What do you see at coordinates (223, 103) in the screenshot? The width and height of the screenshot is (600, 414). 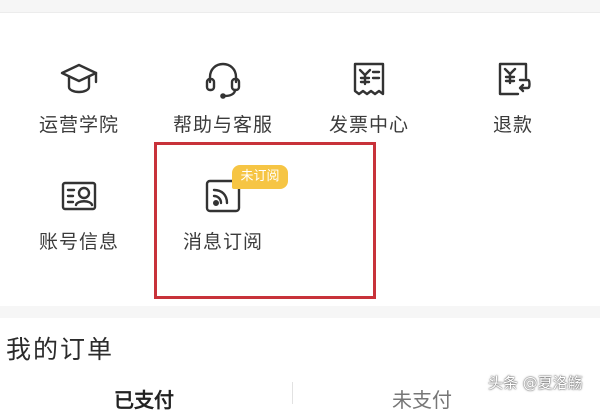 I see `service-help-support: 帮助与客服` at bounding box center [223, 103].